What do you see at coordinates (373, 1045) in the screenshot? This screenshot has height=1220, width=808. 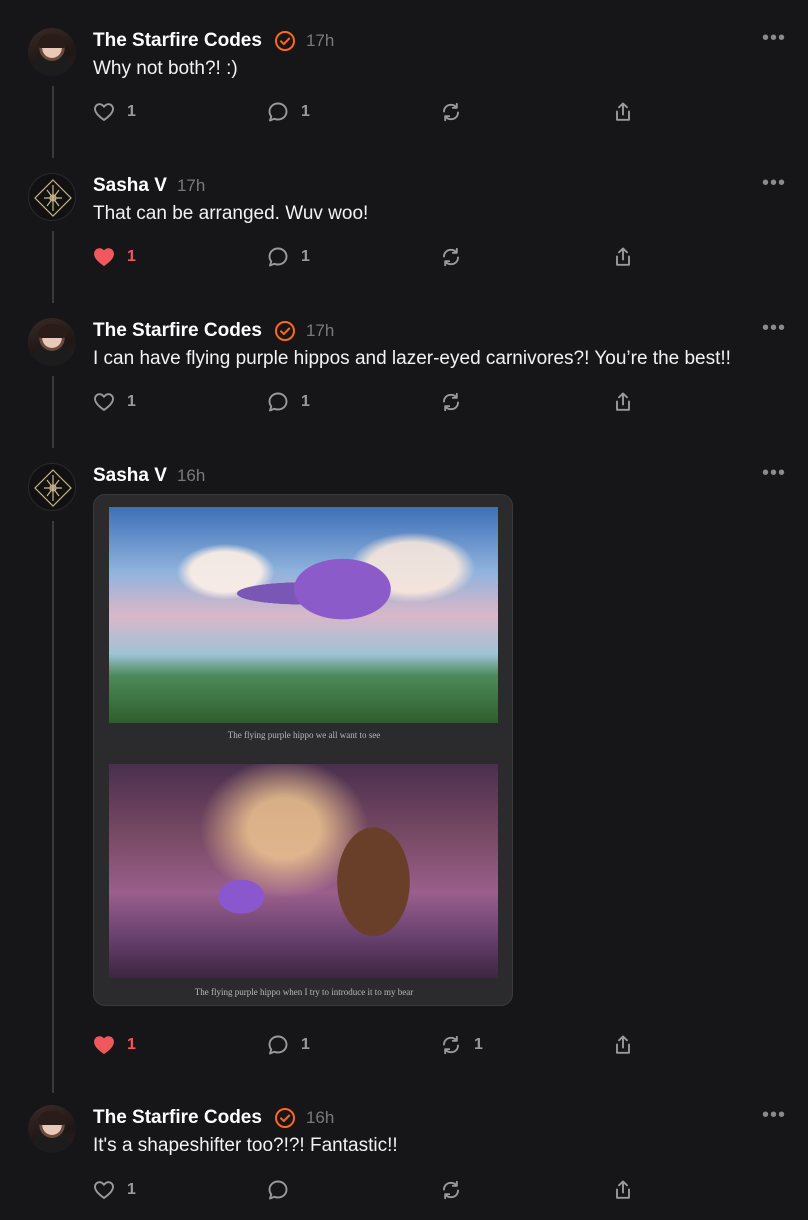 I see `action-bar: 1 1 1` at bounding box center [373, 1045].